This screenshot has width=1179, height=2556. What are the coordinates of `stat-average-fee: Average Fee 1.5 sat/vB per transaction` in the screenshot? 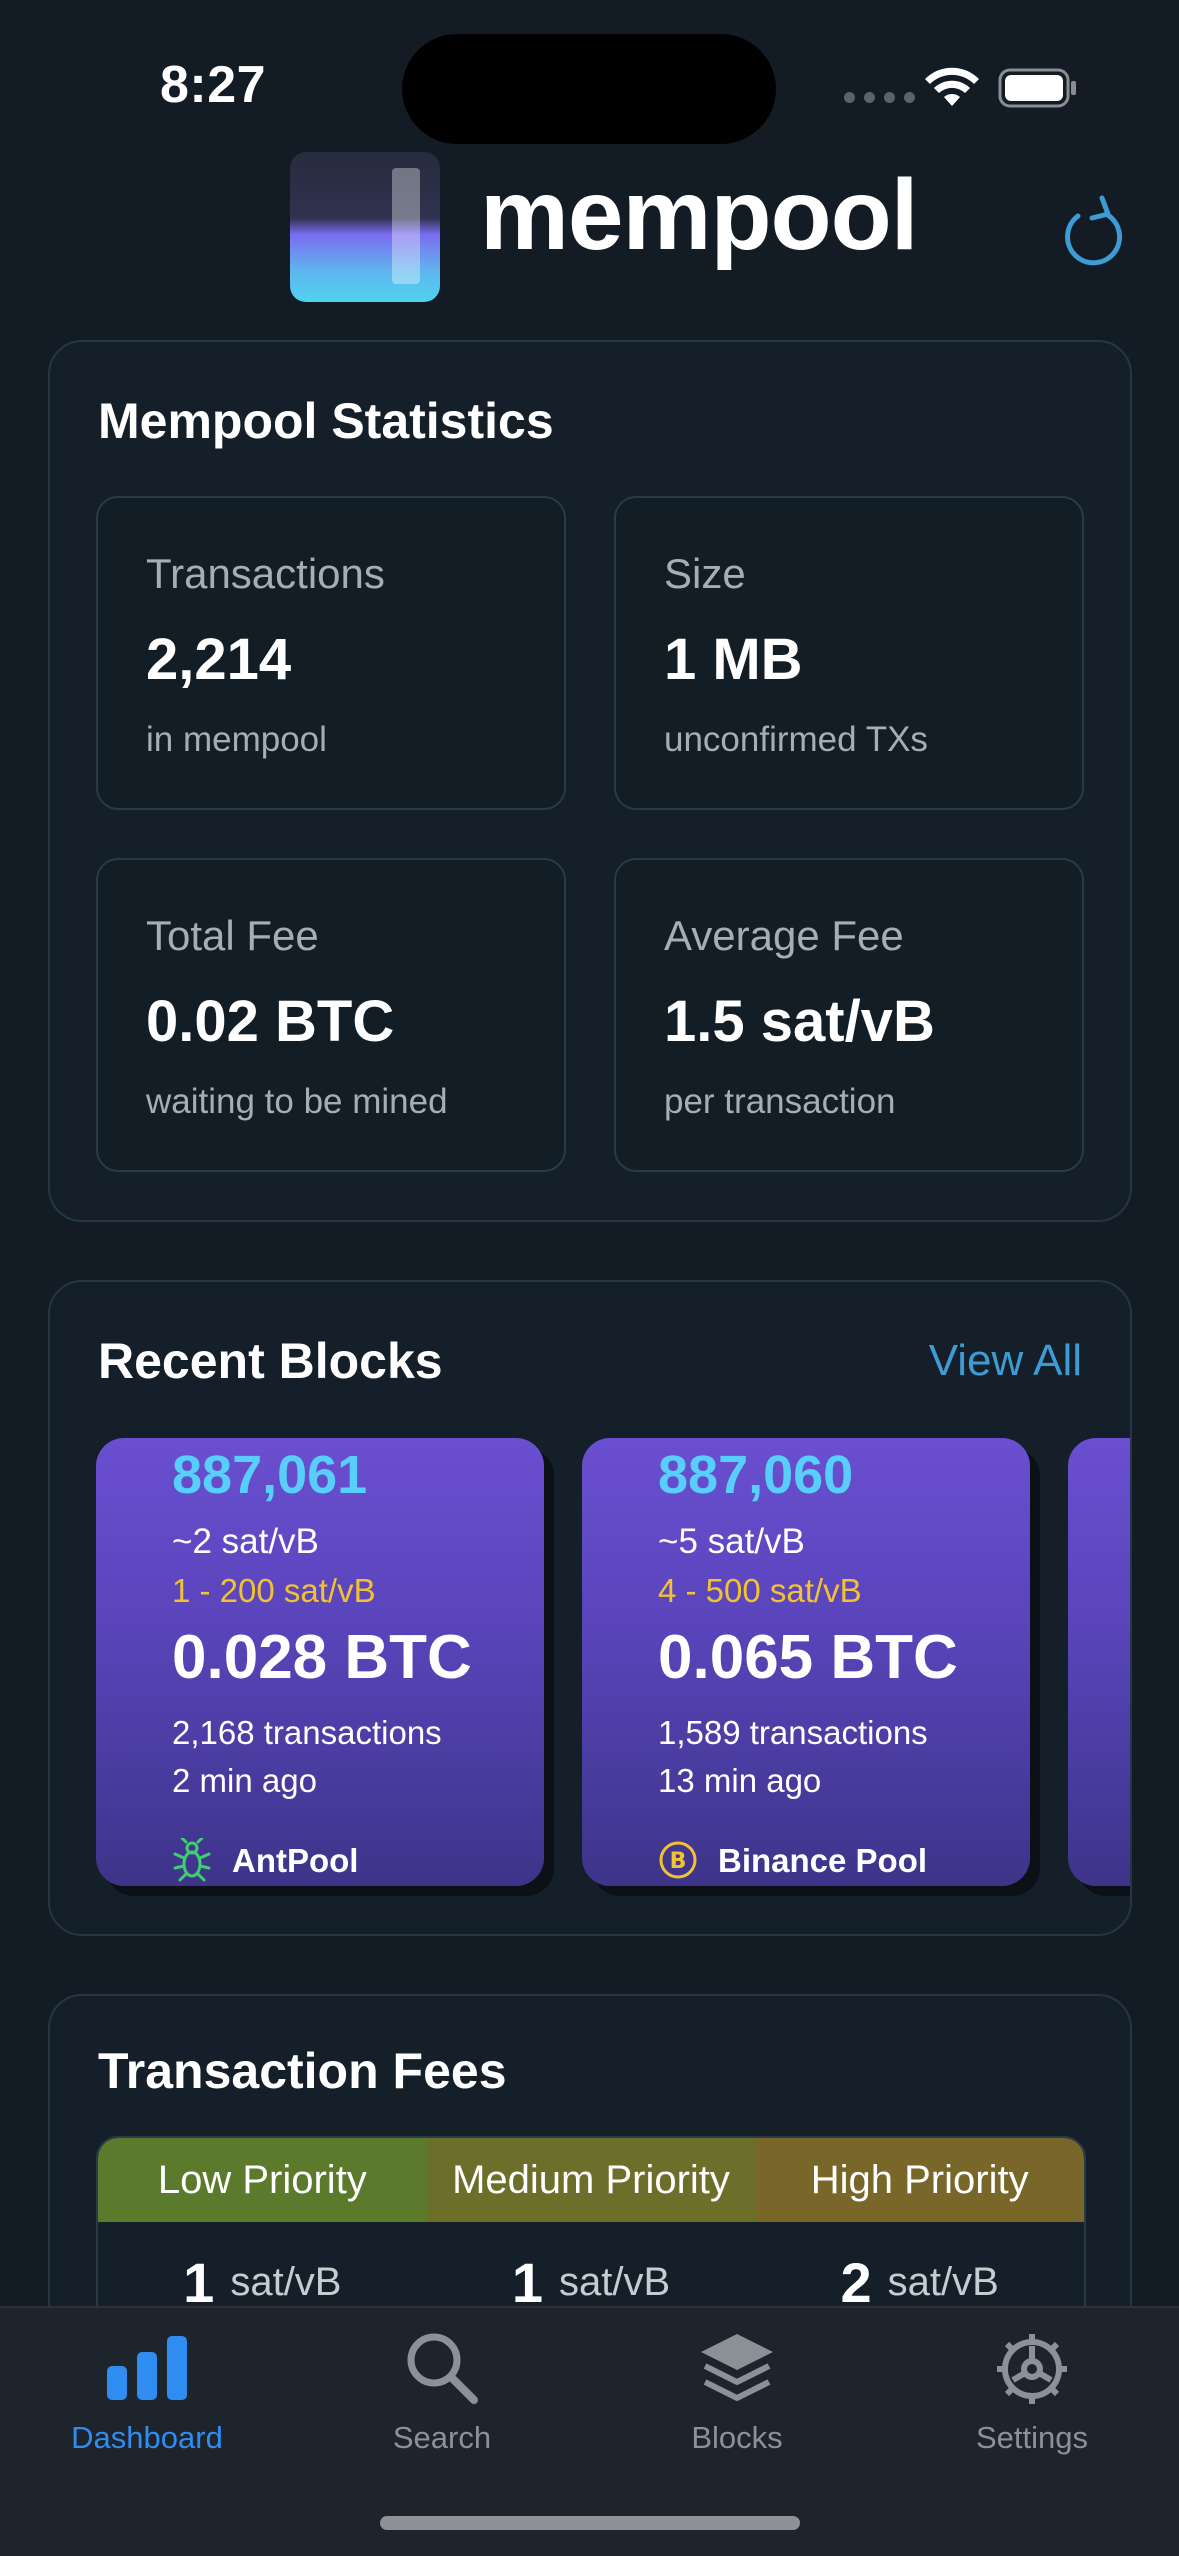 It's located at (849, 1015).